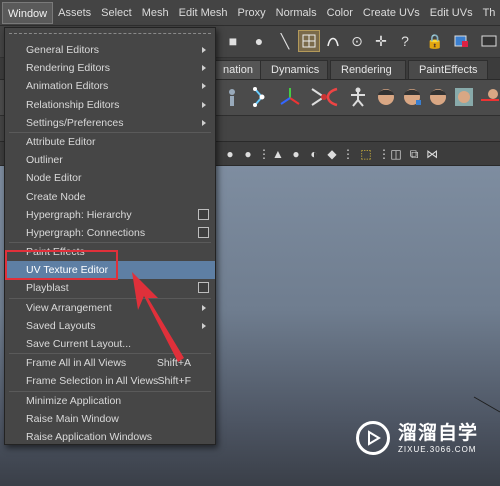 This screenshot has height=486, width=500. I want to click on snap-point-icon: ⊙, so click(357, 41).